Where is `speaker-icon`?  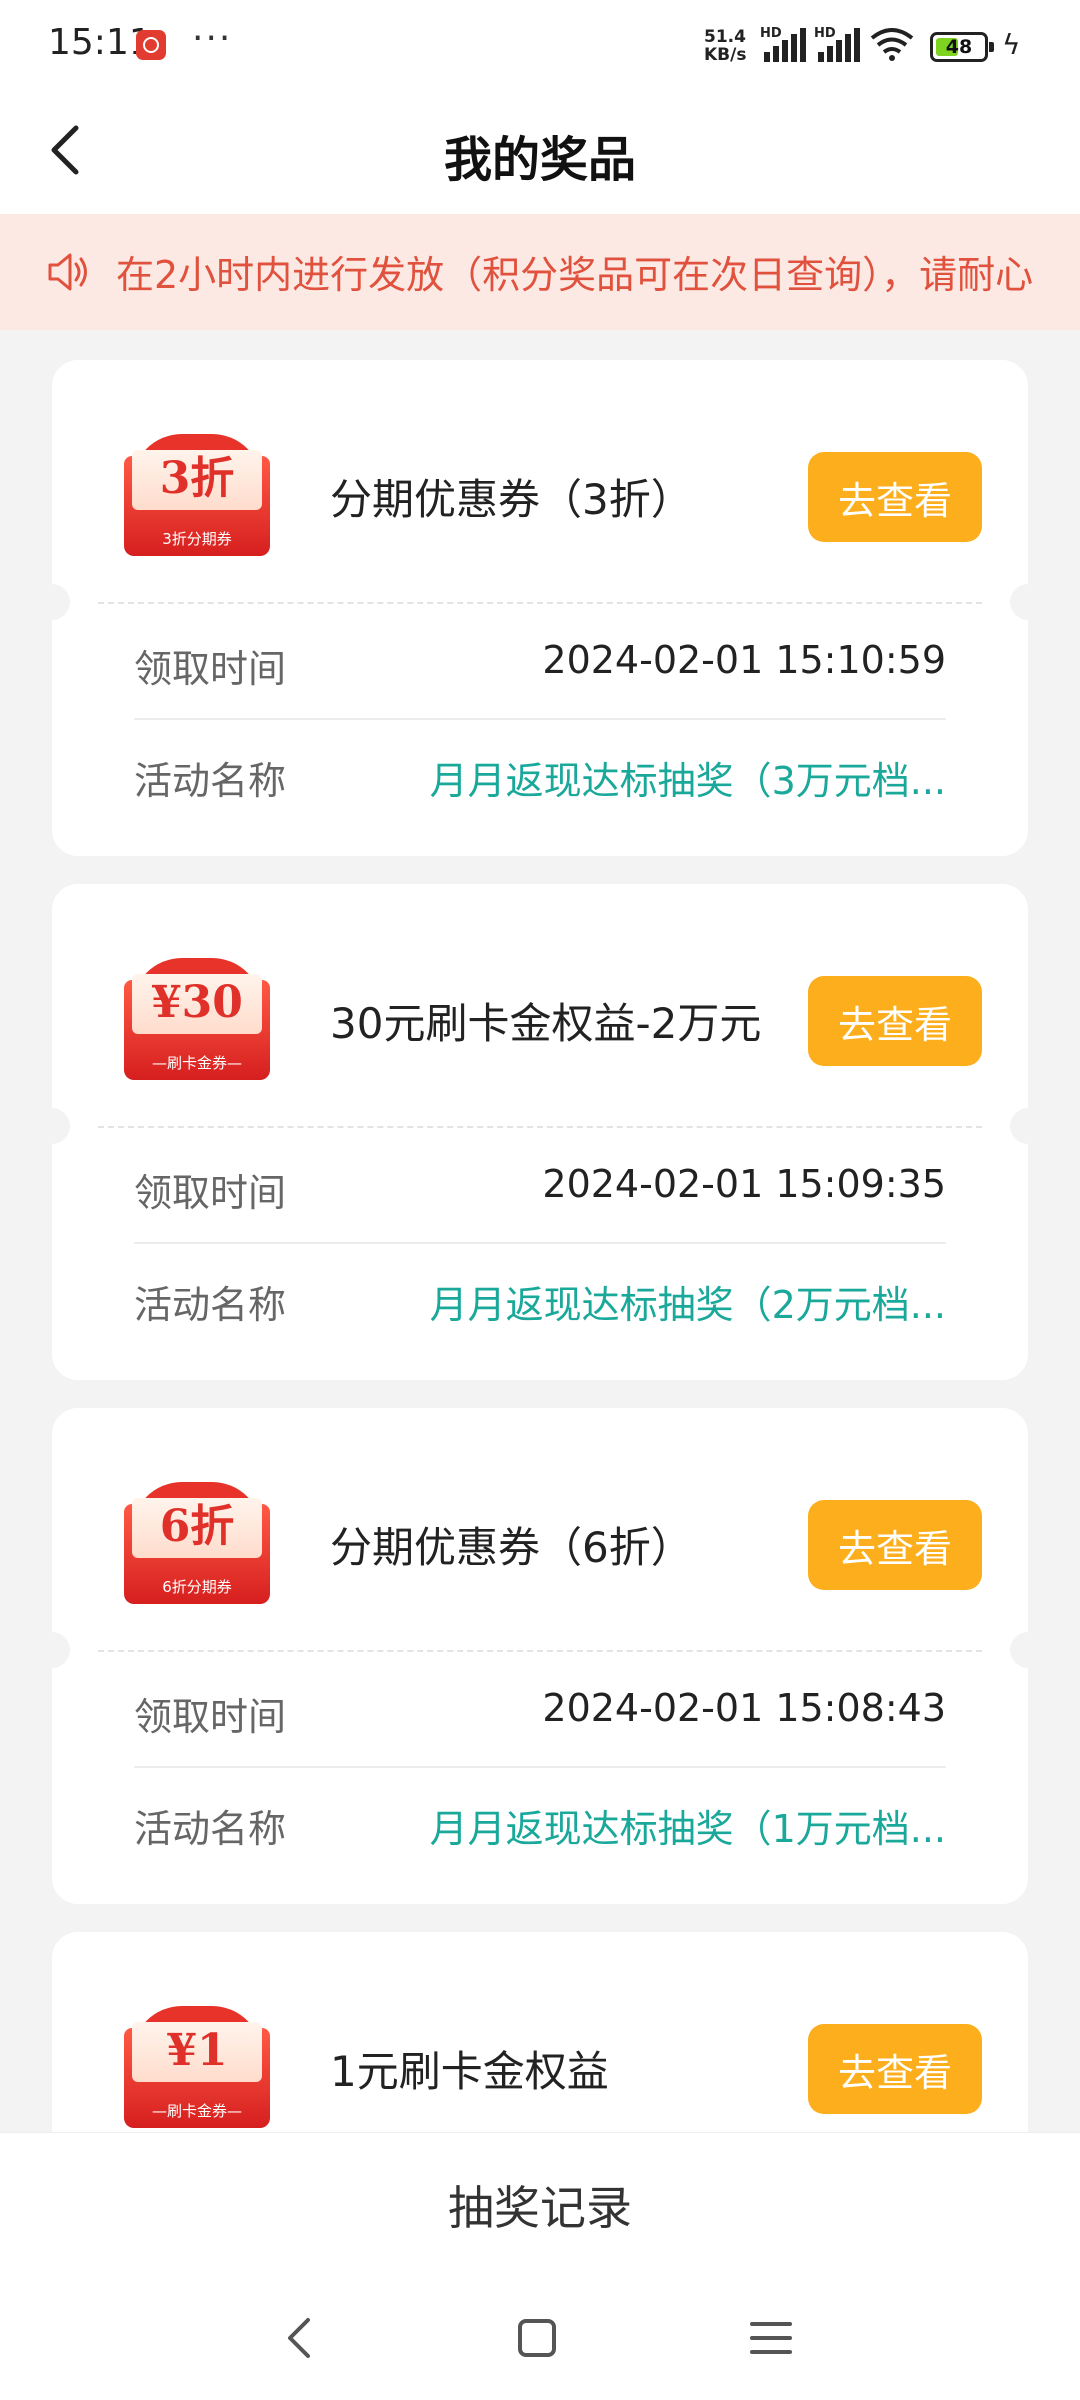
speaker-icon is located at coordinates (67, 272).